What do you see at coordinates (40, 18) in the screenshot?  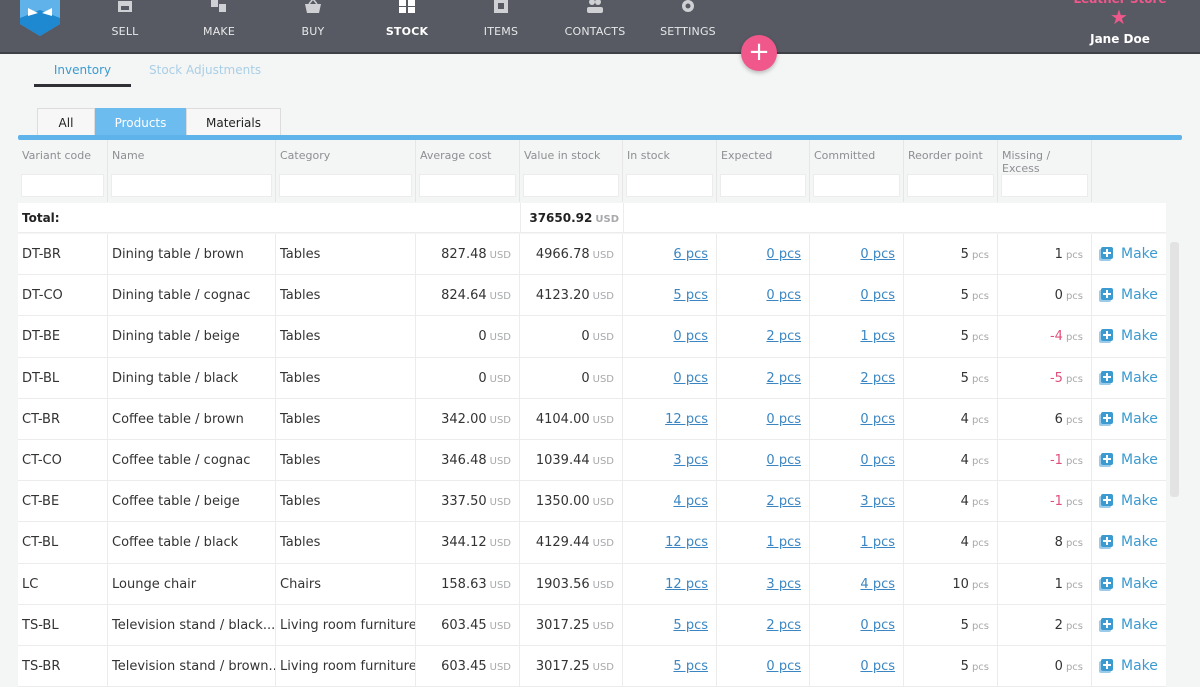 I see `app-logo-icon` at bounding box center [40, 18].